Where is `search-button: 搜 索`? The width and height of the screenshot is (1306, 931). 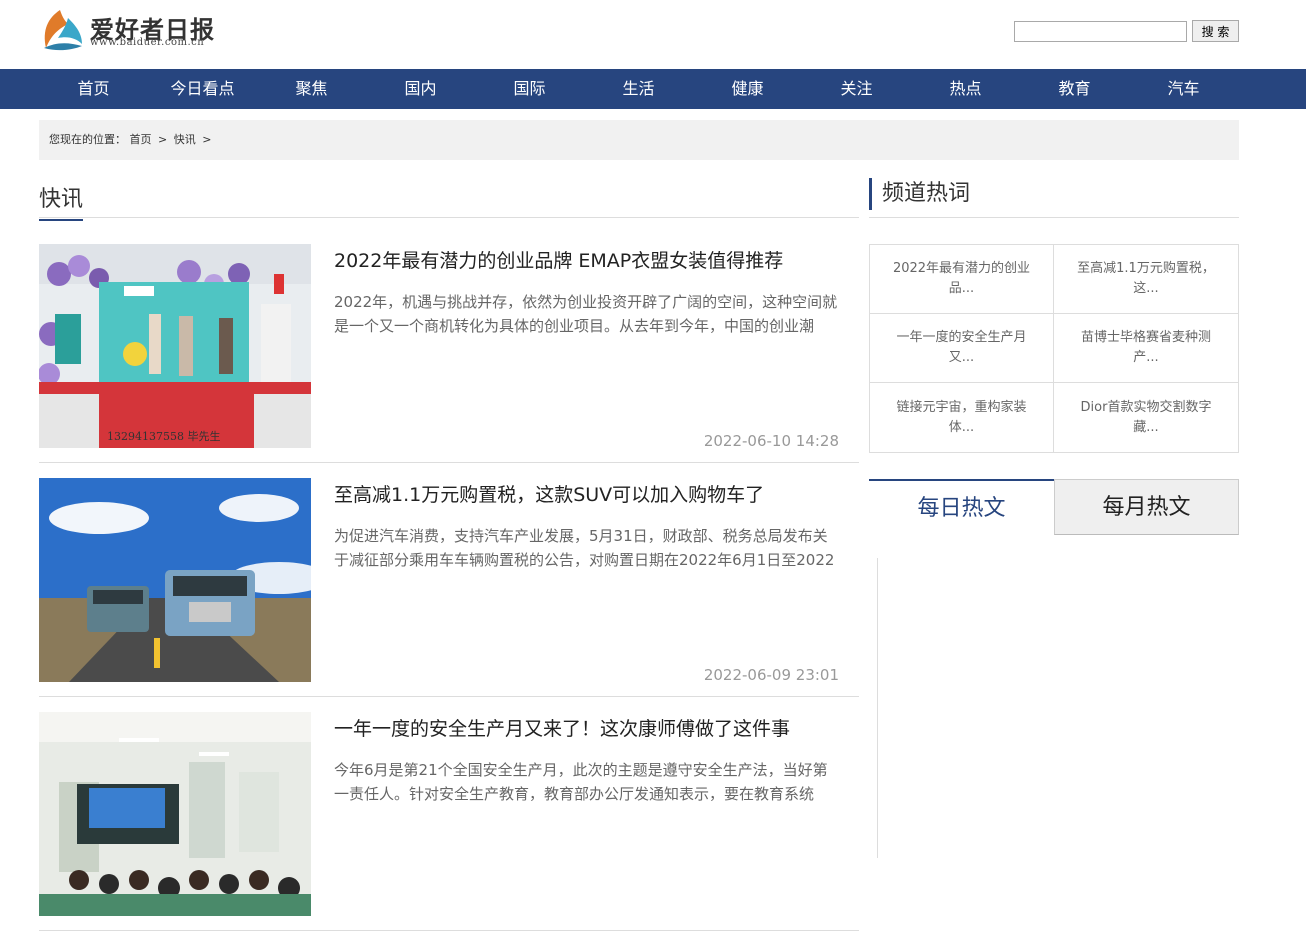 search-button: 搜 索 is located at coordinates (1215, 31).